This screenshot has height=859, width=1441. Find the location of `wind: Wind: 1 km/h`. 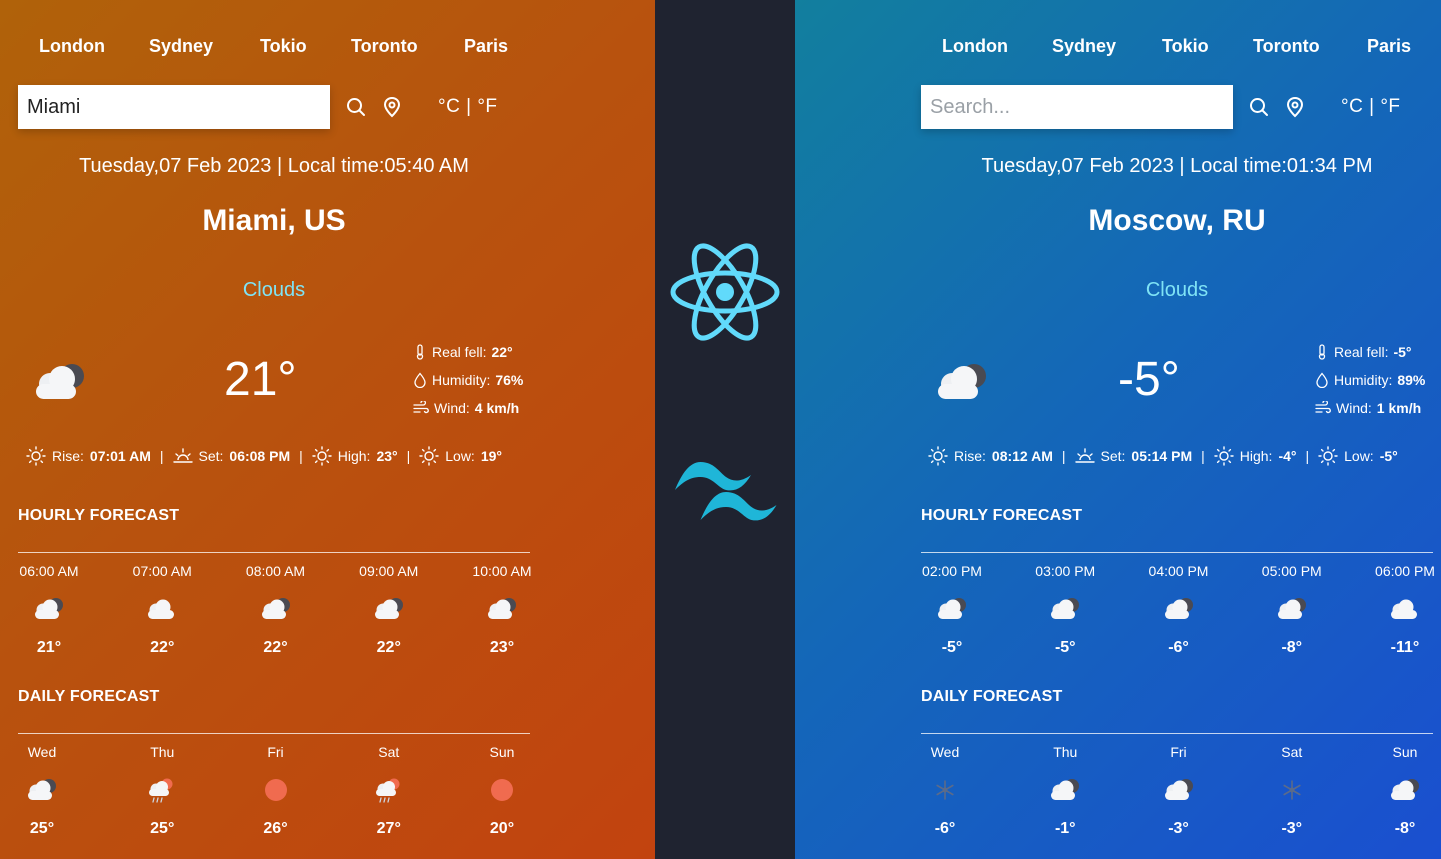

wind: Wind: 1 km/h is located at coordinates (1368, 408).